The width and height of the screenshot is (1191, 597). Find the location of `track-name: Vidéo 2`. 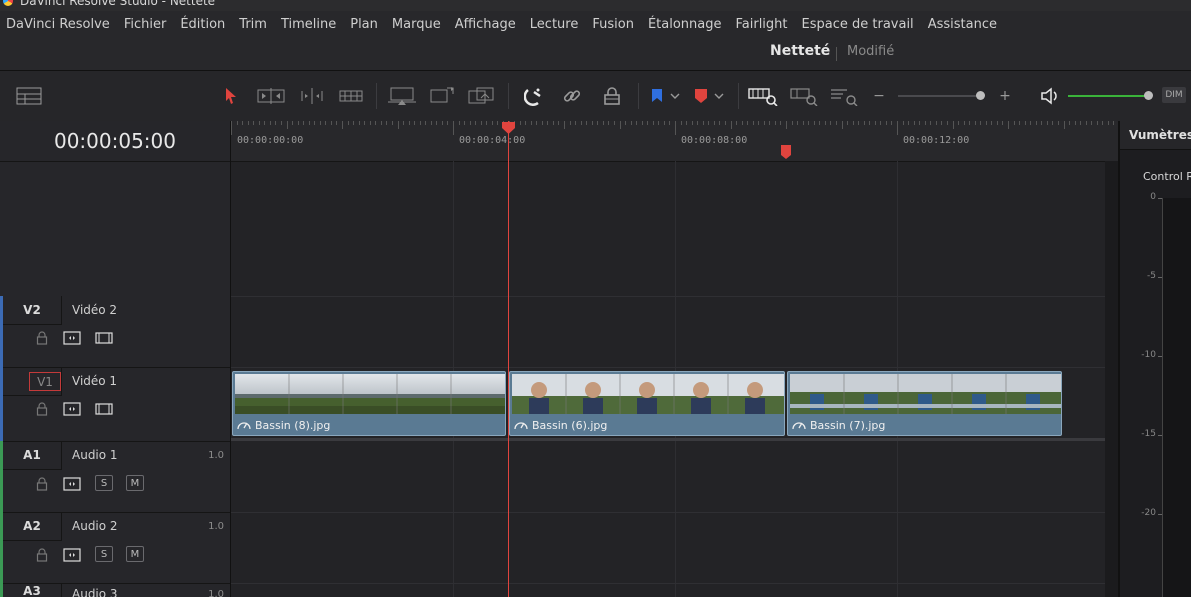

track-name: Vidéo 2 is located at coordinates (94, 310).